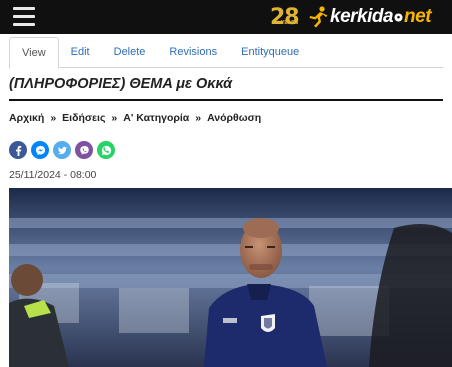 This screenshot has width=452, height=367. Describe the element at coordinates (40, 150) in the screenshot. I see `messenger-icon` at that location.